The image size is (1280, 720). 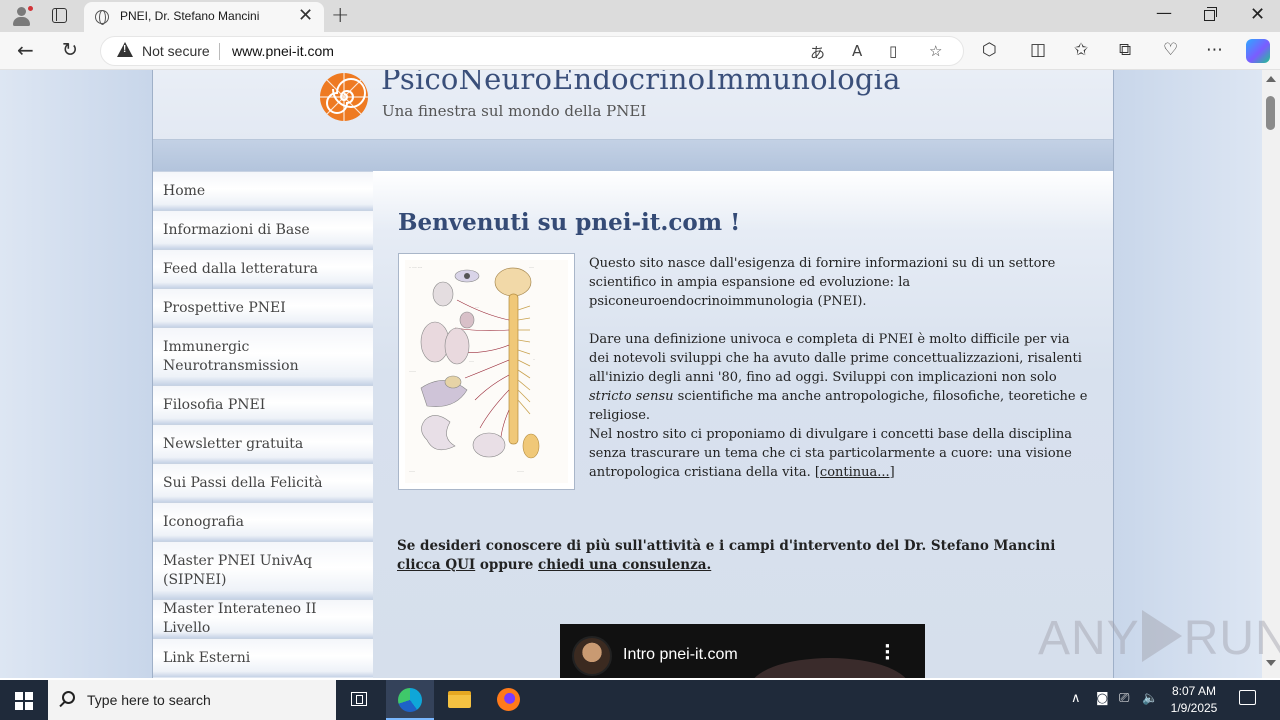 I want to click on split-screen-icon: ◫, so click(x=1038, y=50).